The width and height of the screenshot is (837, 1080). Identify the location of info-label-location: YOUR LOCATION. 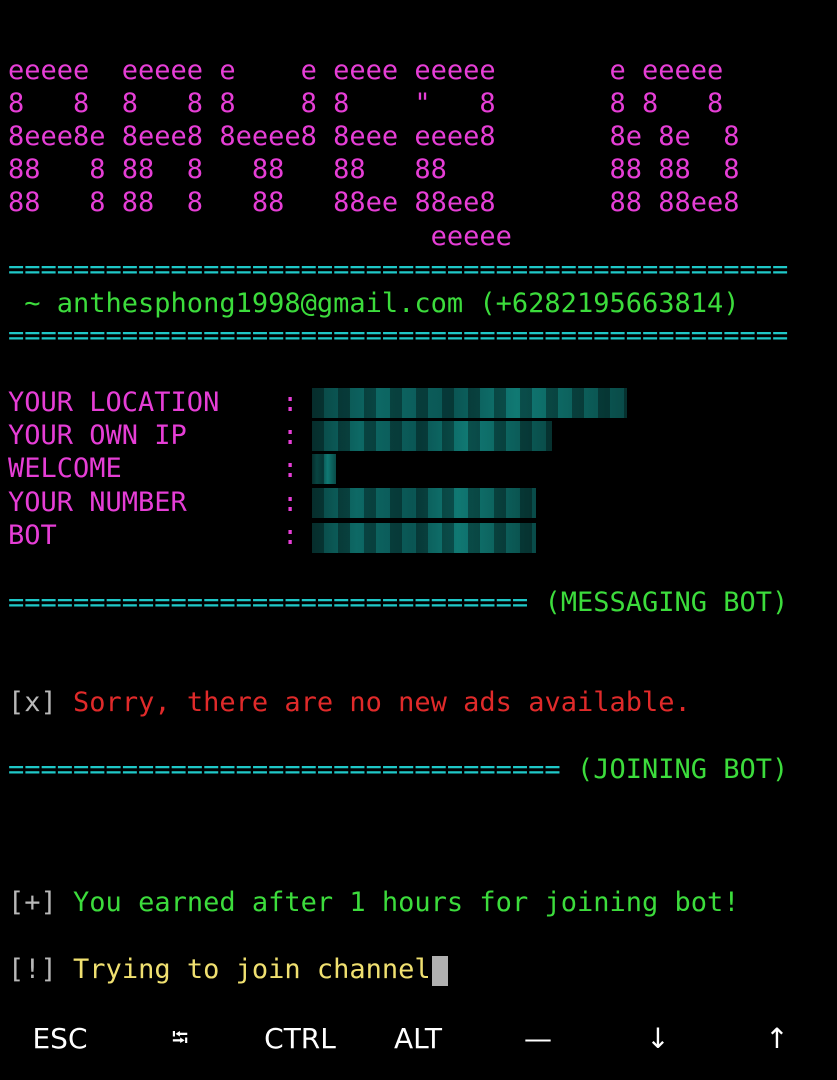
(114, 402).